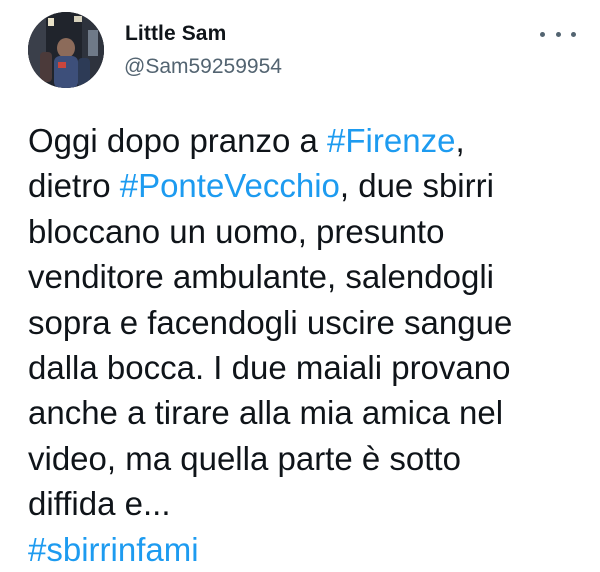 This screenshot has height=572, width=600. I want to click on more-horizontal-icon, so click(542, 34).